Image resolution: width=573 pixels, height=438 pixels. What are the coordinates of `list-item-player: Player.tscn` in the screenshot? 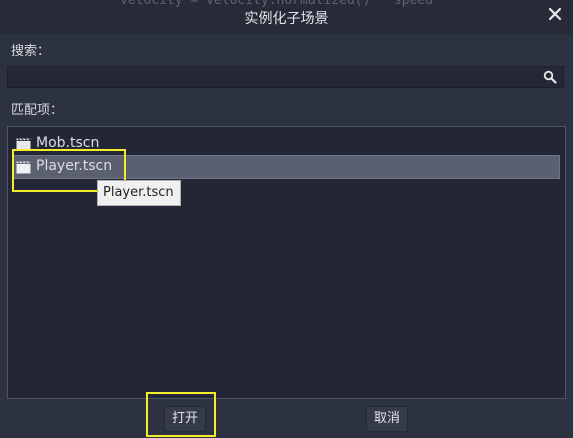 It's located at (286, 167).